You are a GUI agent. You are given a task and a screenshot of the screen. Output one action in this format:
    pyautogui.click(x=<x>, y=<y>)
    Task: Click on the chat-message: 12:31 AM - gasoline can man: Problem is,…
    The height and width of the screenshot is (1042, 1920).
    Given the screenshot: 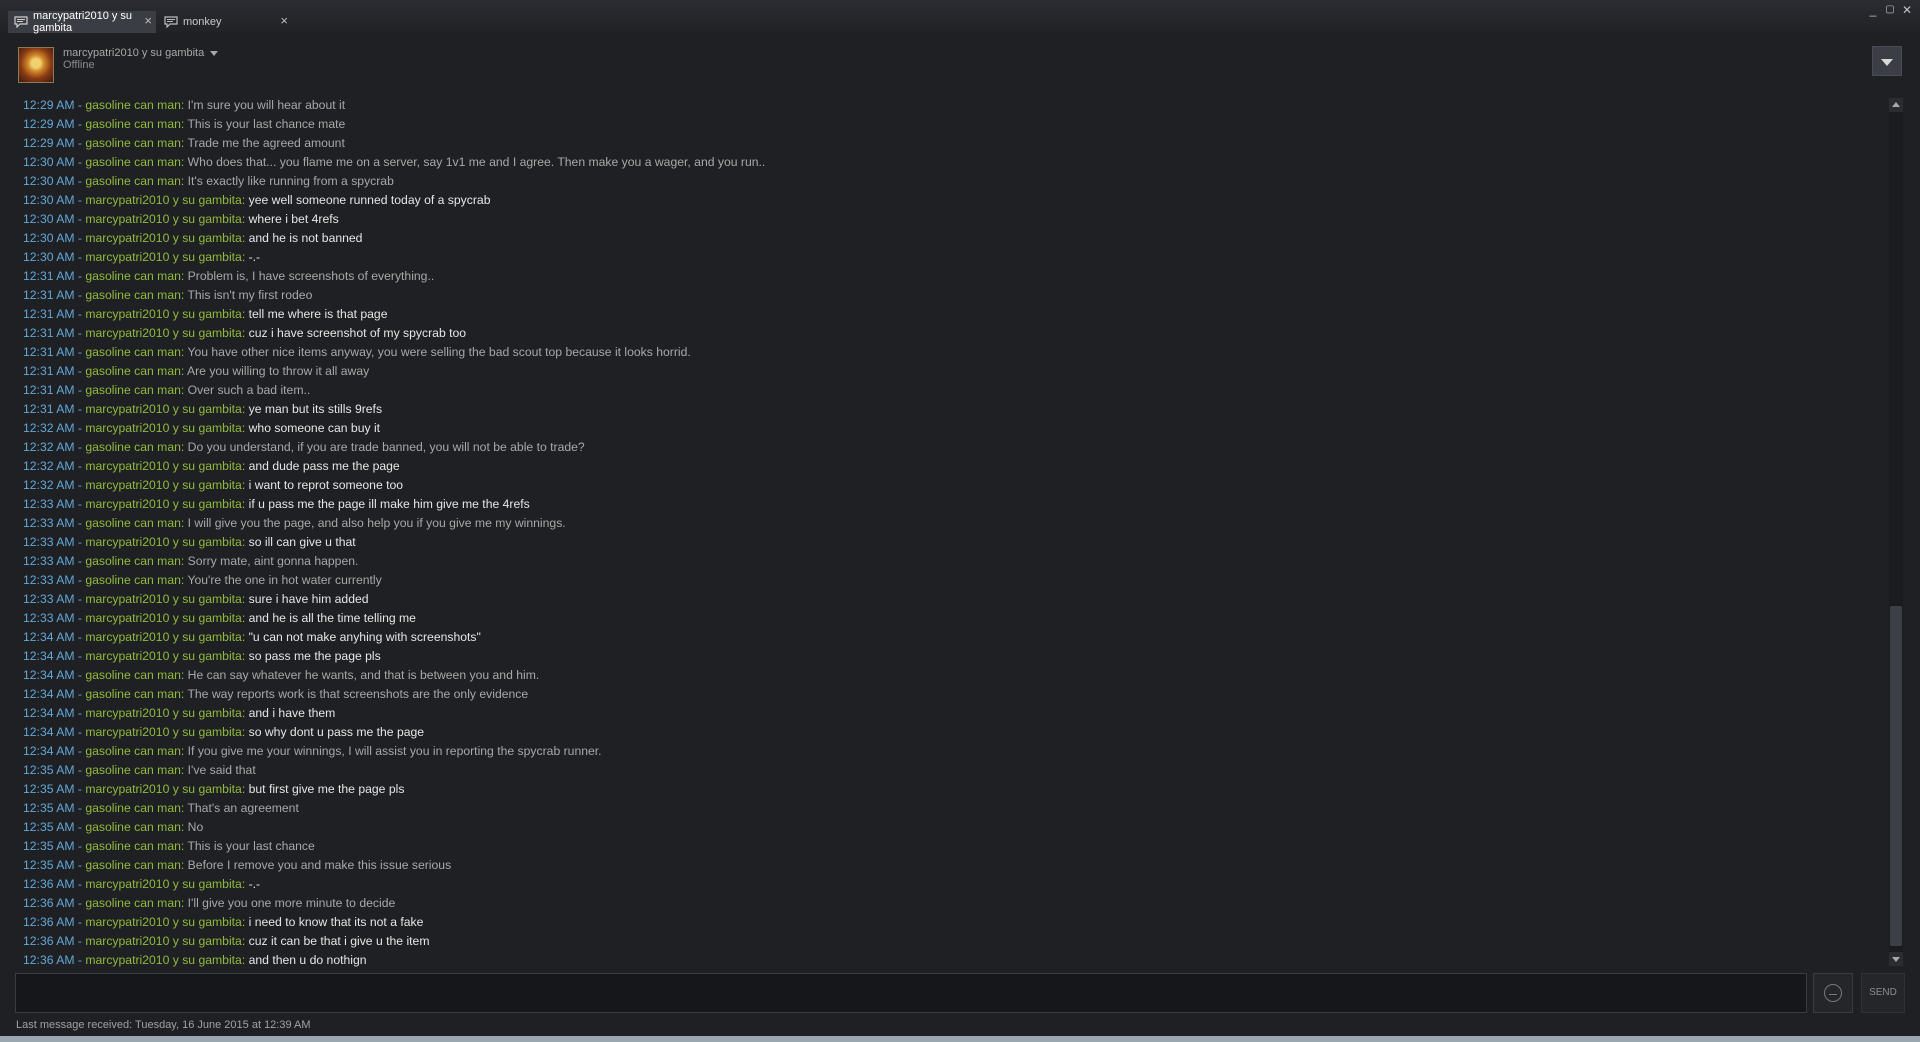 What is the action you would take?
    pyautogui.click(x=953, y=276)
    